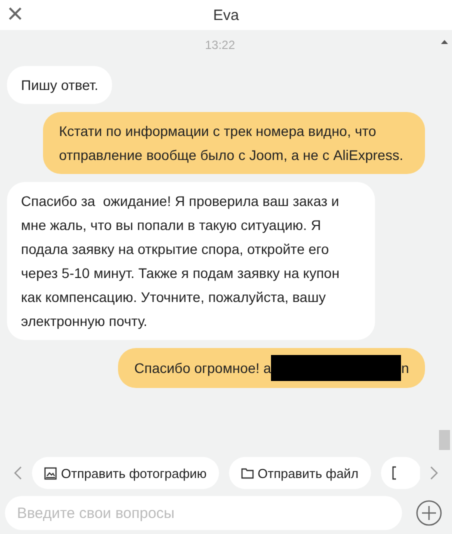 This screenshot has width=452, height=534. Describe the element at coordinates (405, 368) in the screenshot. I see `message-text: n` at that location.